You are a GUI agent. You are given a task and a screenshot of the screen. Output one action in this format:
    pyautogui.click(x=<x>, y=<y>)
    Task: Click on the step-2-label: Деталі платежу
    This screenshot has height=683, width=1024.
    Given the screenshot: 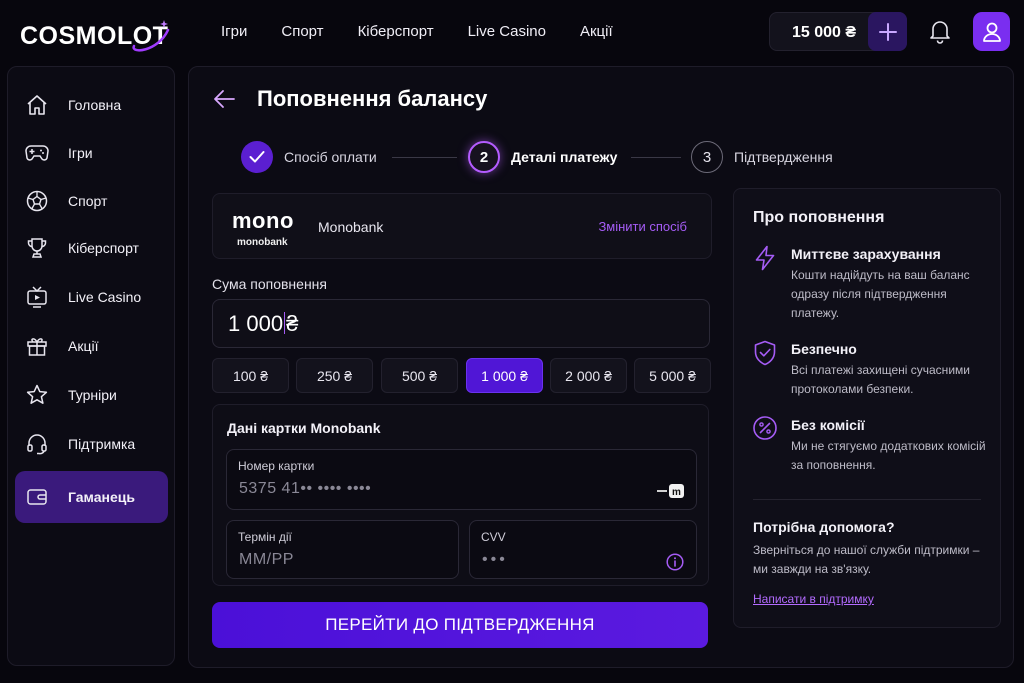 What is the action you would take?
    pyautogui.click(x=564, y=157)
    